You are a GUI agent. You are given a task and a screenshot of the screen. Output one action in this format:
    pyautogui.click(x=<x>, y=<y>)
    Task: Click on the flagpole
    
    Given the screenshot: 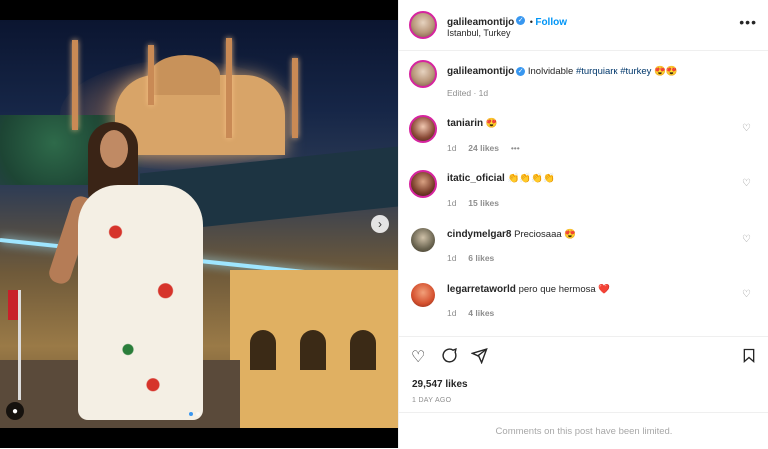 What is the action you would take?
    pyautogui.click(x=19, y=345)
    